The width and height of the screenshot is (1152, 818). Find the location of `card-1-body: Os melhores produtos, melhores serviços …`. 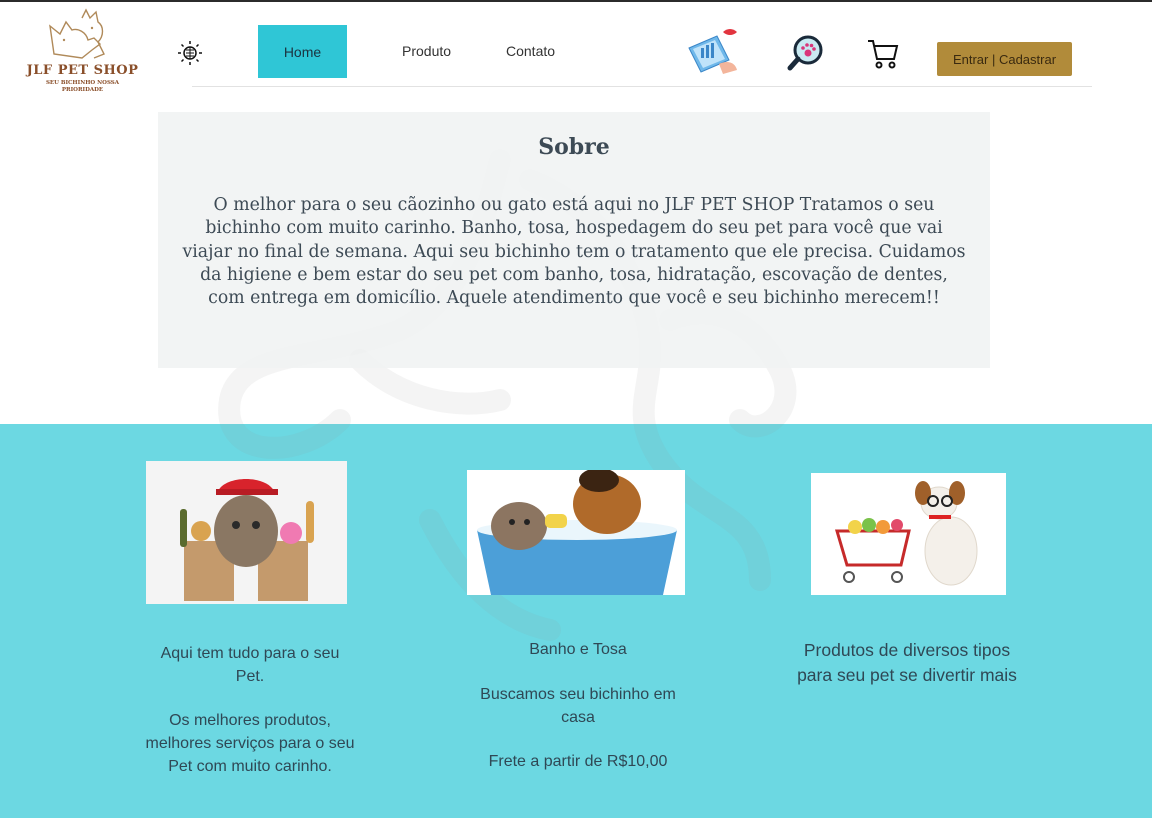

card-1-body: Os melhores produtos, melhores serviços … is located at coordinates (250, 743).